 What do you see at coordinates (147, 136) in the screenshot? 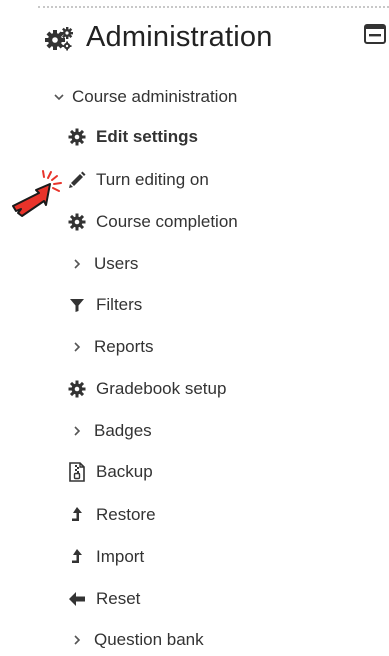
I see `menu-item-label: Edit settings` at bounding box center [147, 136].